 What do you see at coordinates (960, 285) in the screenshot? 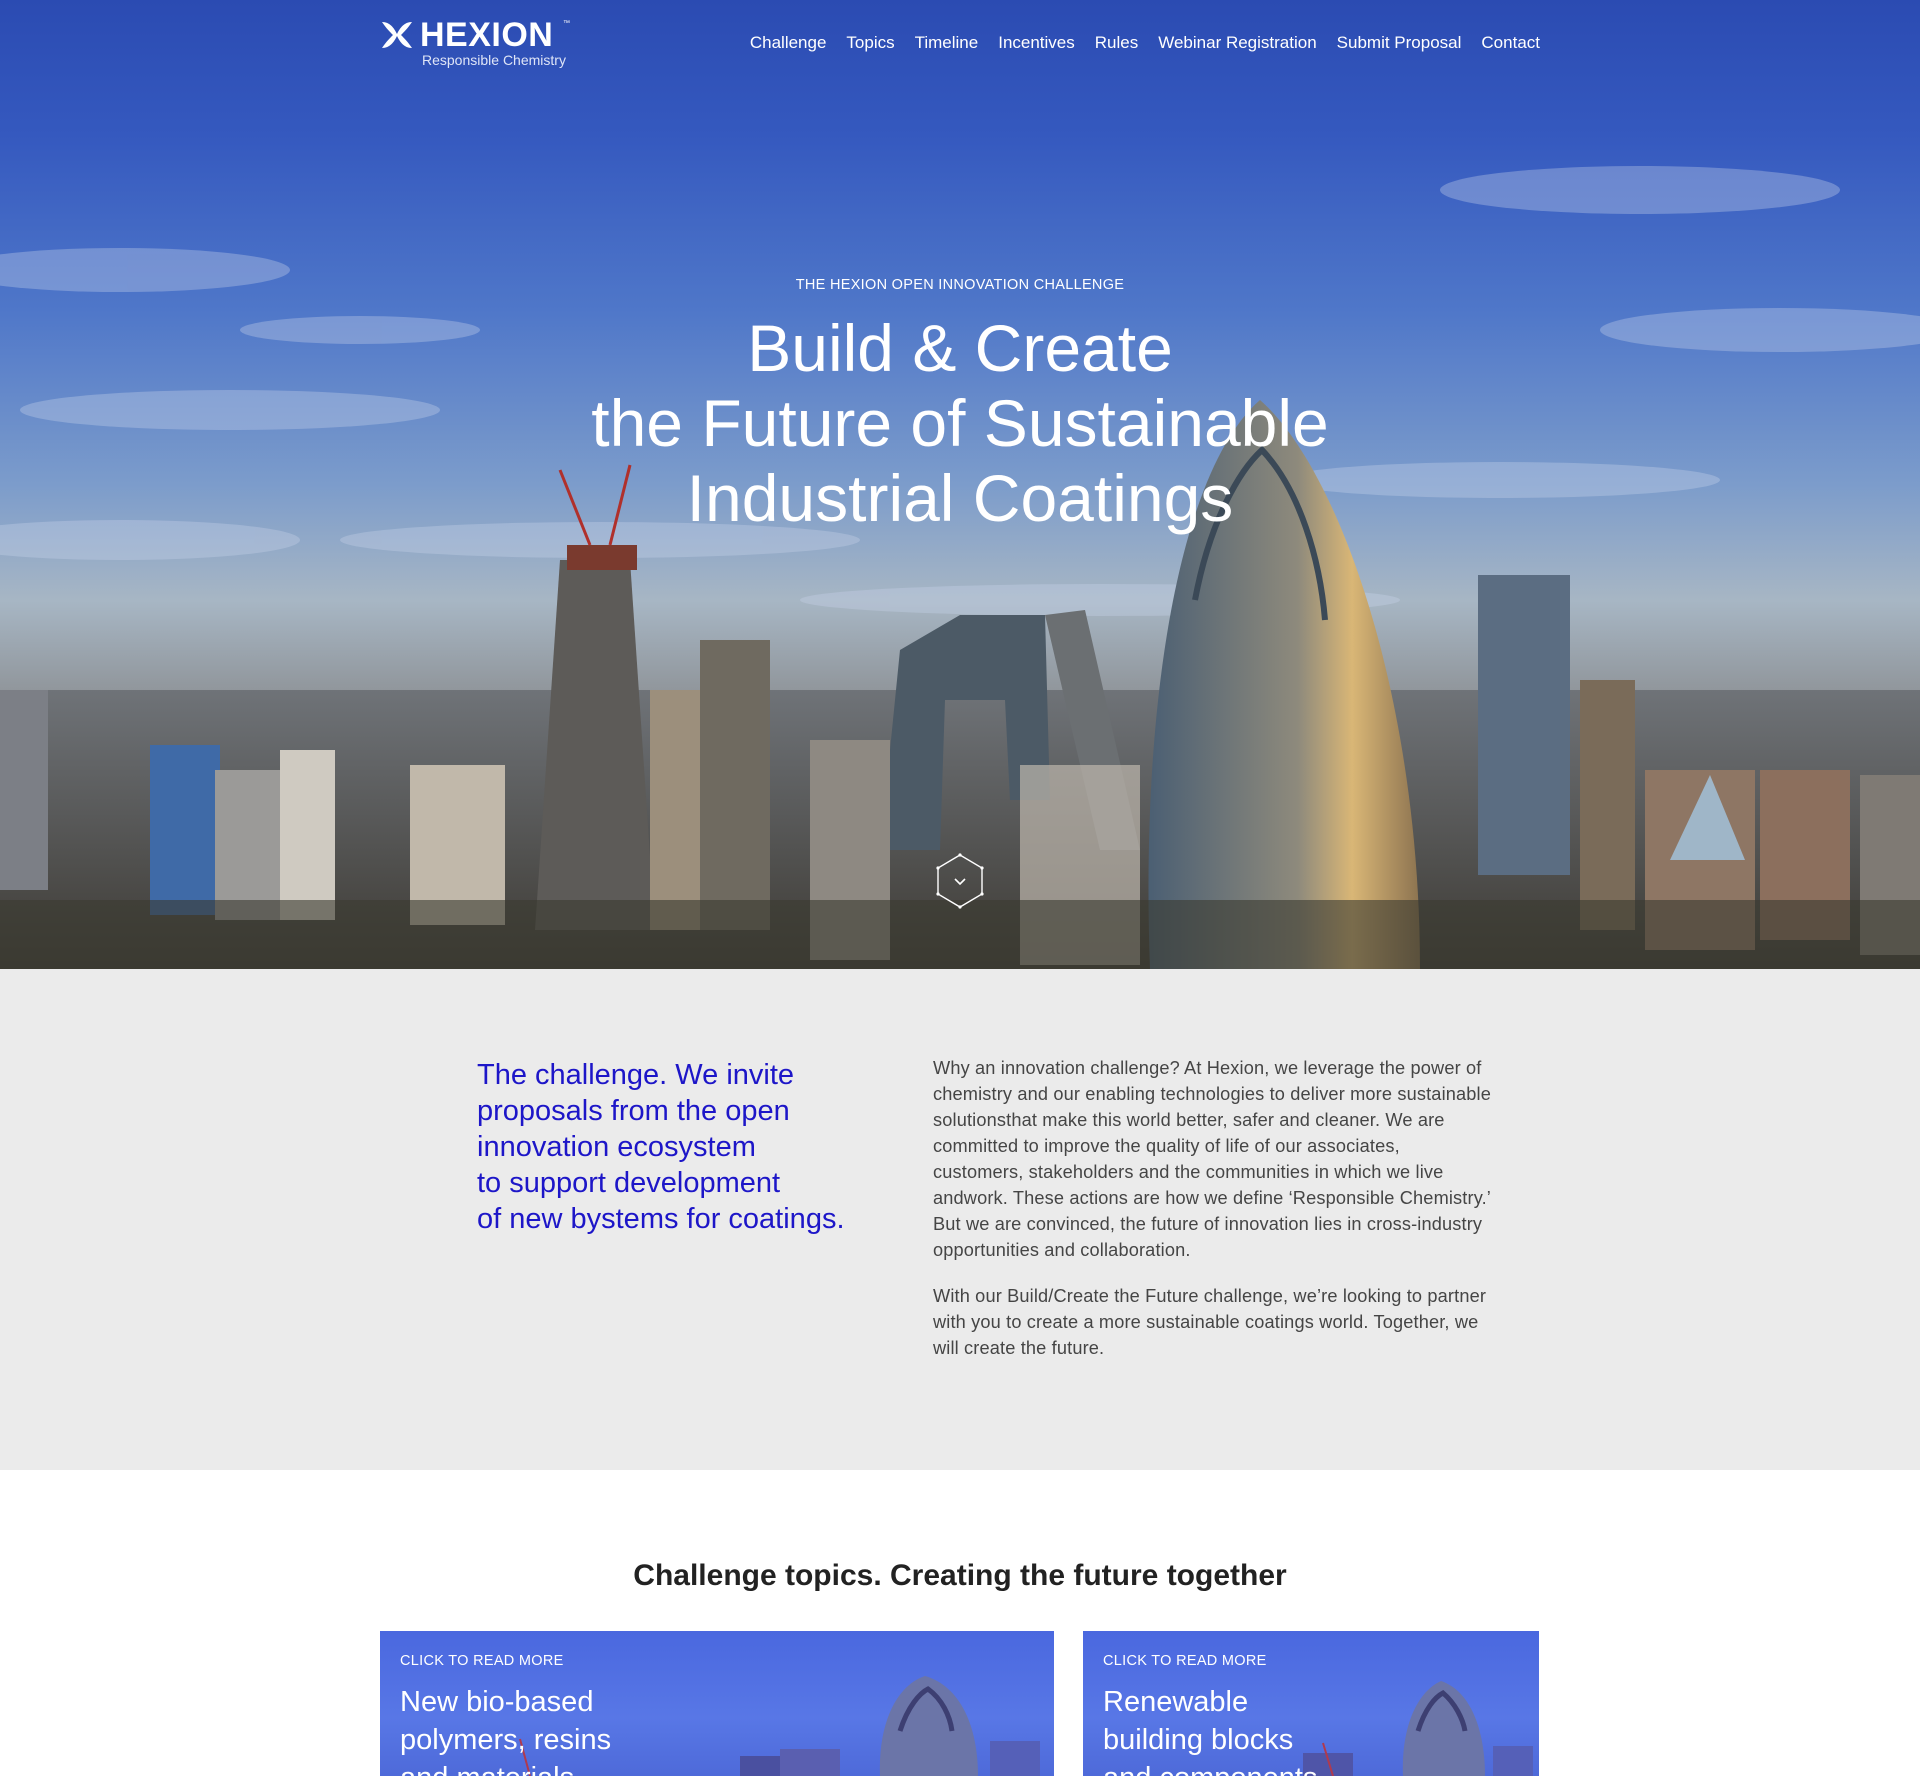
I see `hero-kicker: THE HEXION OPEN INNOVATION CHALLENGE` at bounding box center [960, 285].